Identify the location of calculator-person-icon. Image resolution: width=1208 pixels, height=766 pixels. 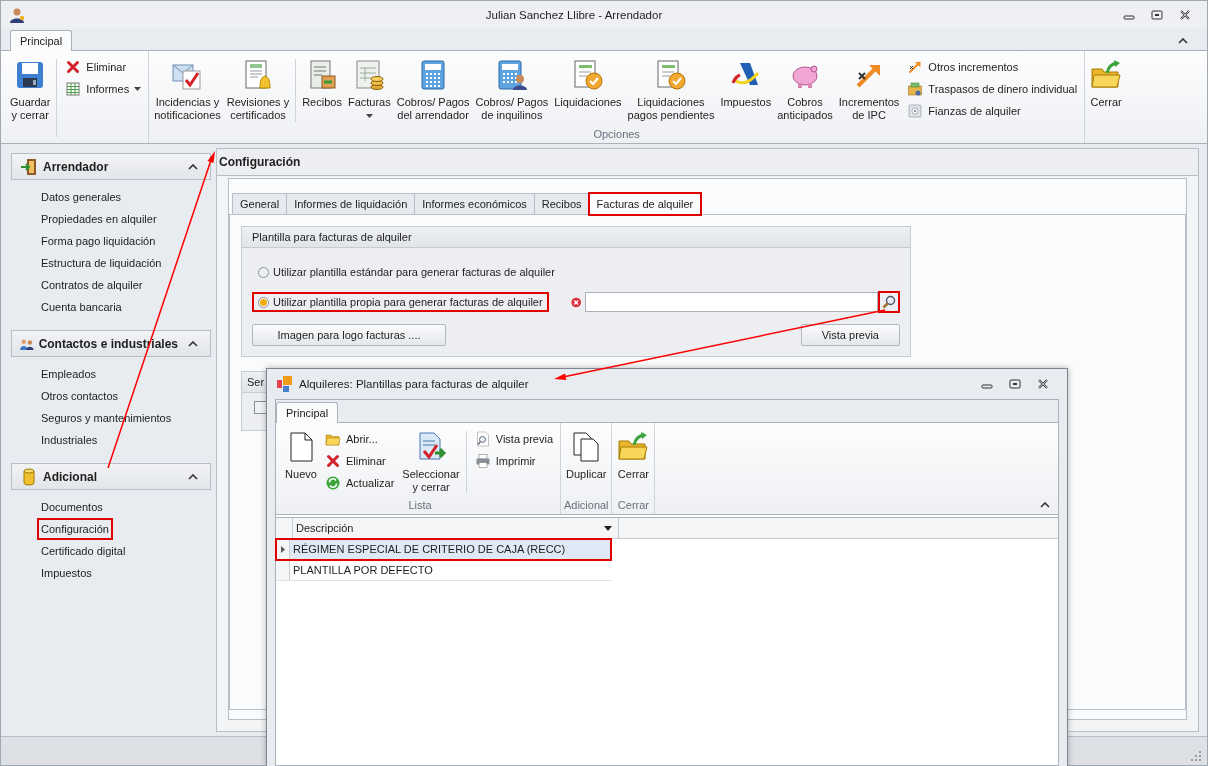
(511, 75).